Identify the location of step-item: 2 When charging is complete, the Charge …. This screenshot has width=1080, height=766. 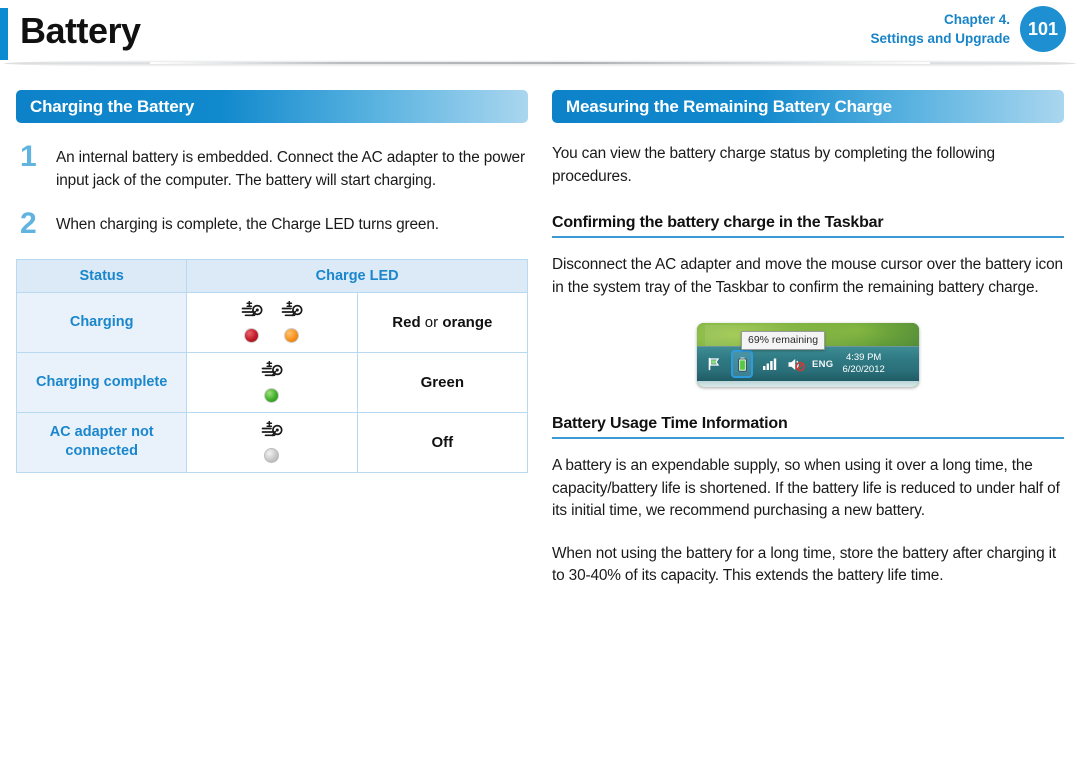
(272, 223).